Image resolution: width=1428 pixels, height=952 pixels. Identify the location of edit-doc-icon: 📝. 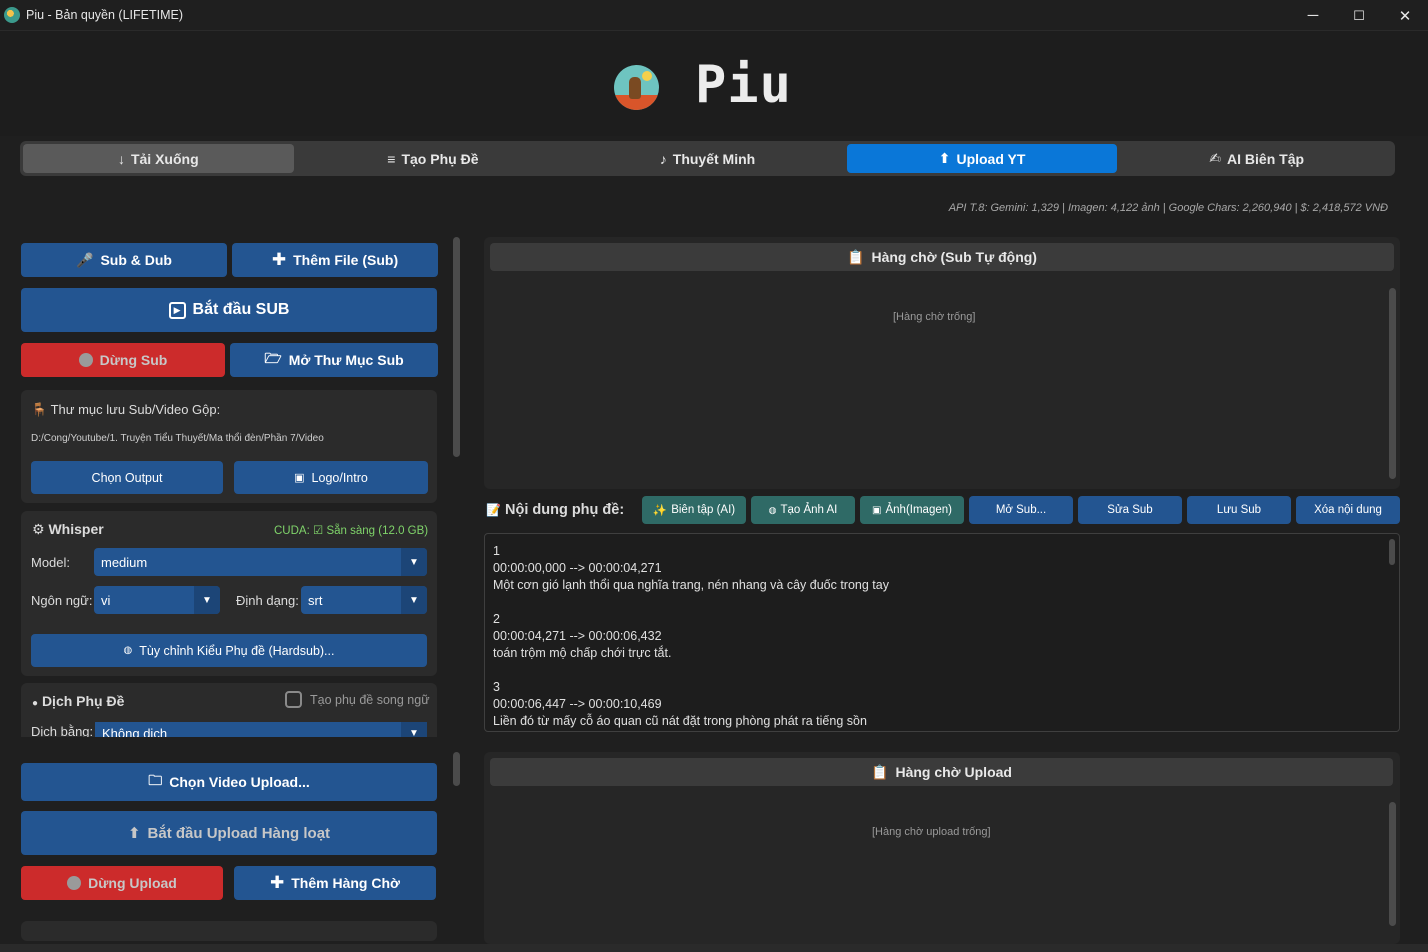
(493, 510).